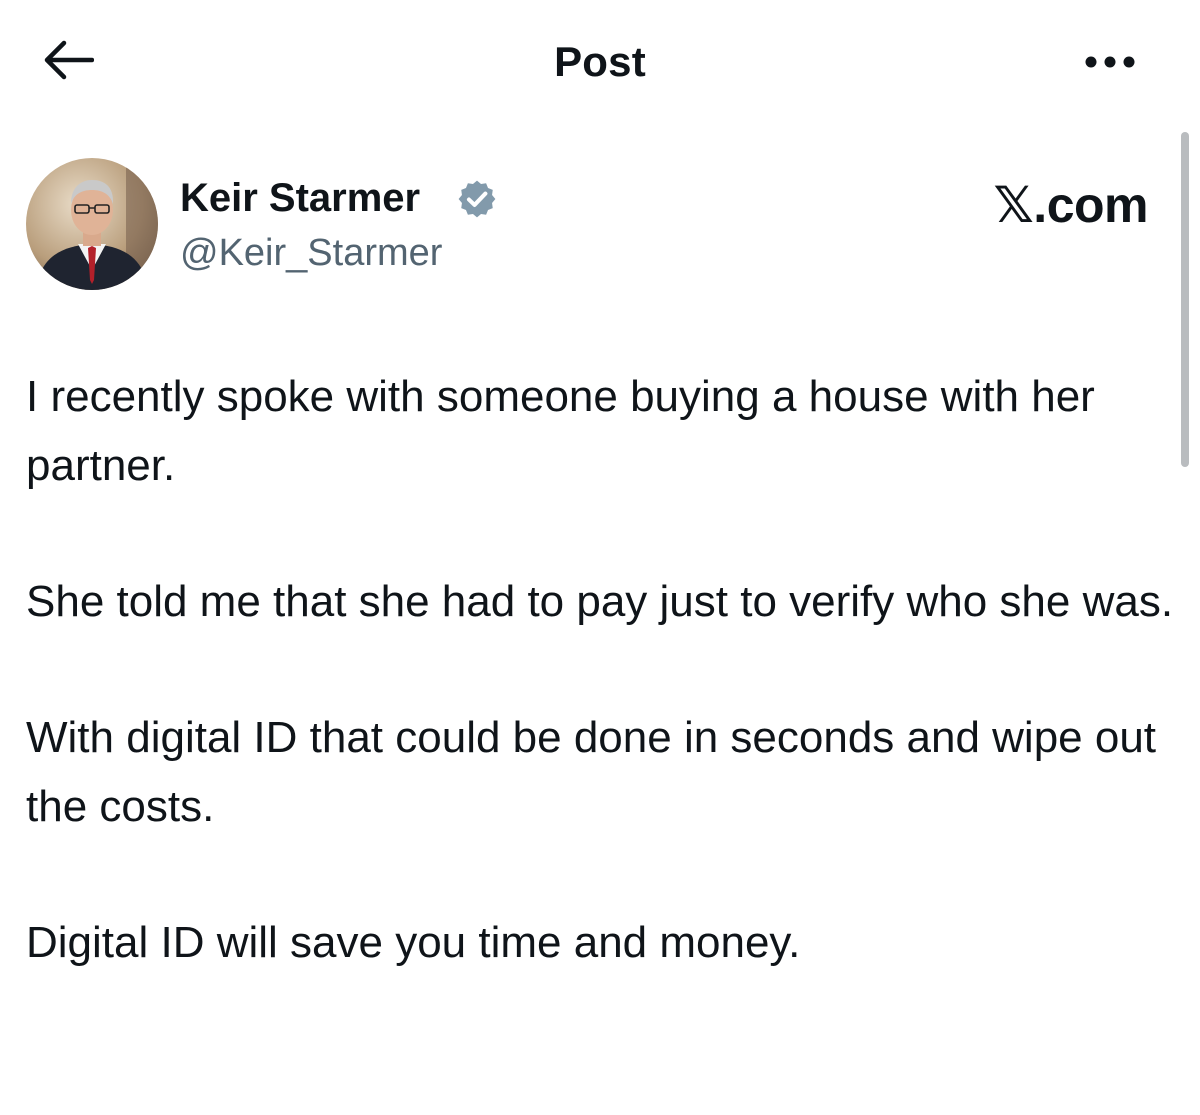 Image resolution: width=1200 pixels, height=1115 pixels. What do you see at coordinates (311, 253) in the screenshot?
I see `author-handle: @Keir_Starmer` at bounding box center [311, 253].